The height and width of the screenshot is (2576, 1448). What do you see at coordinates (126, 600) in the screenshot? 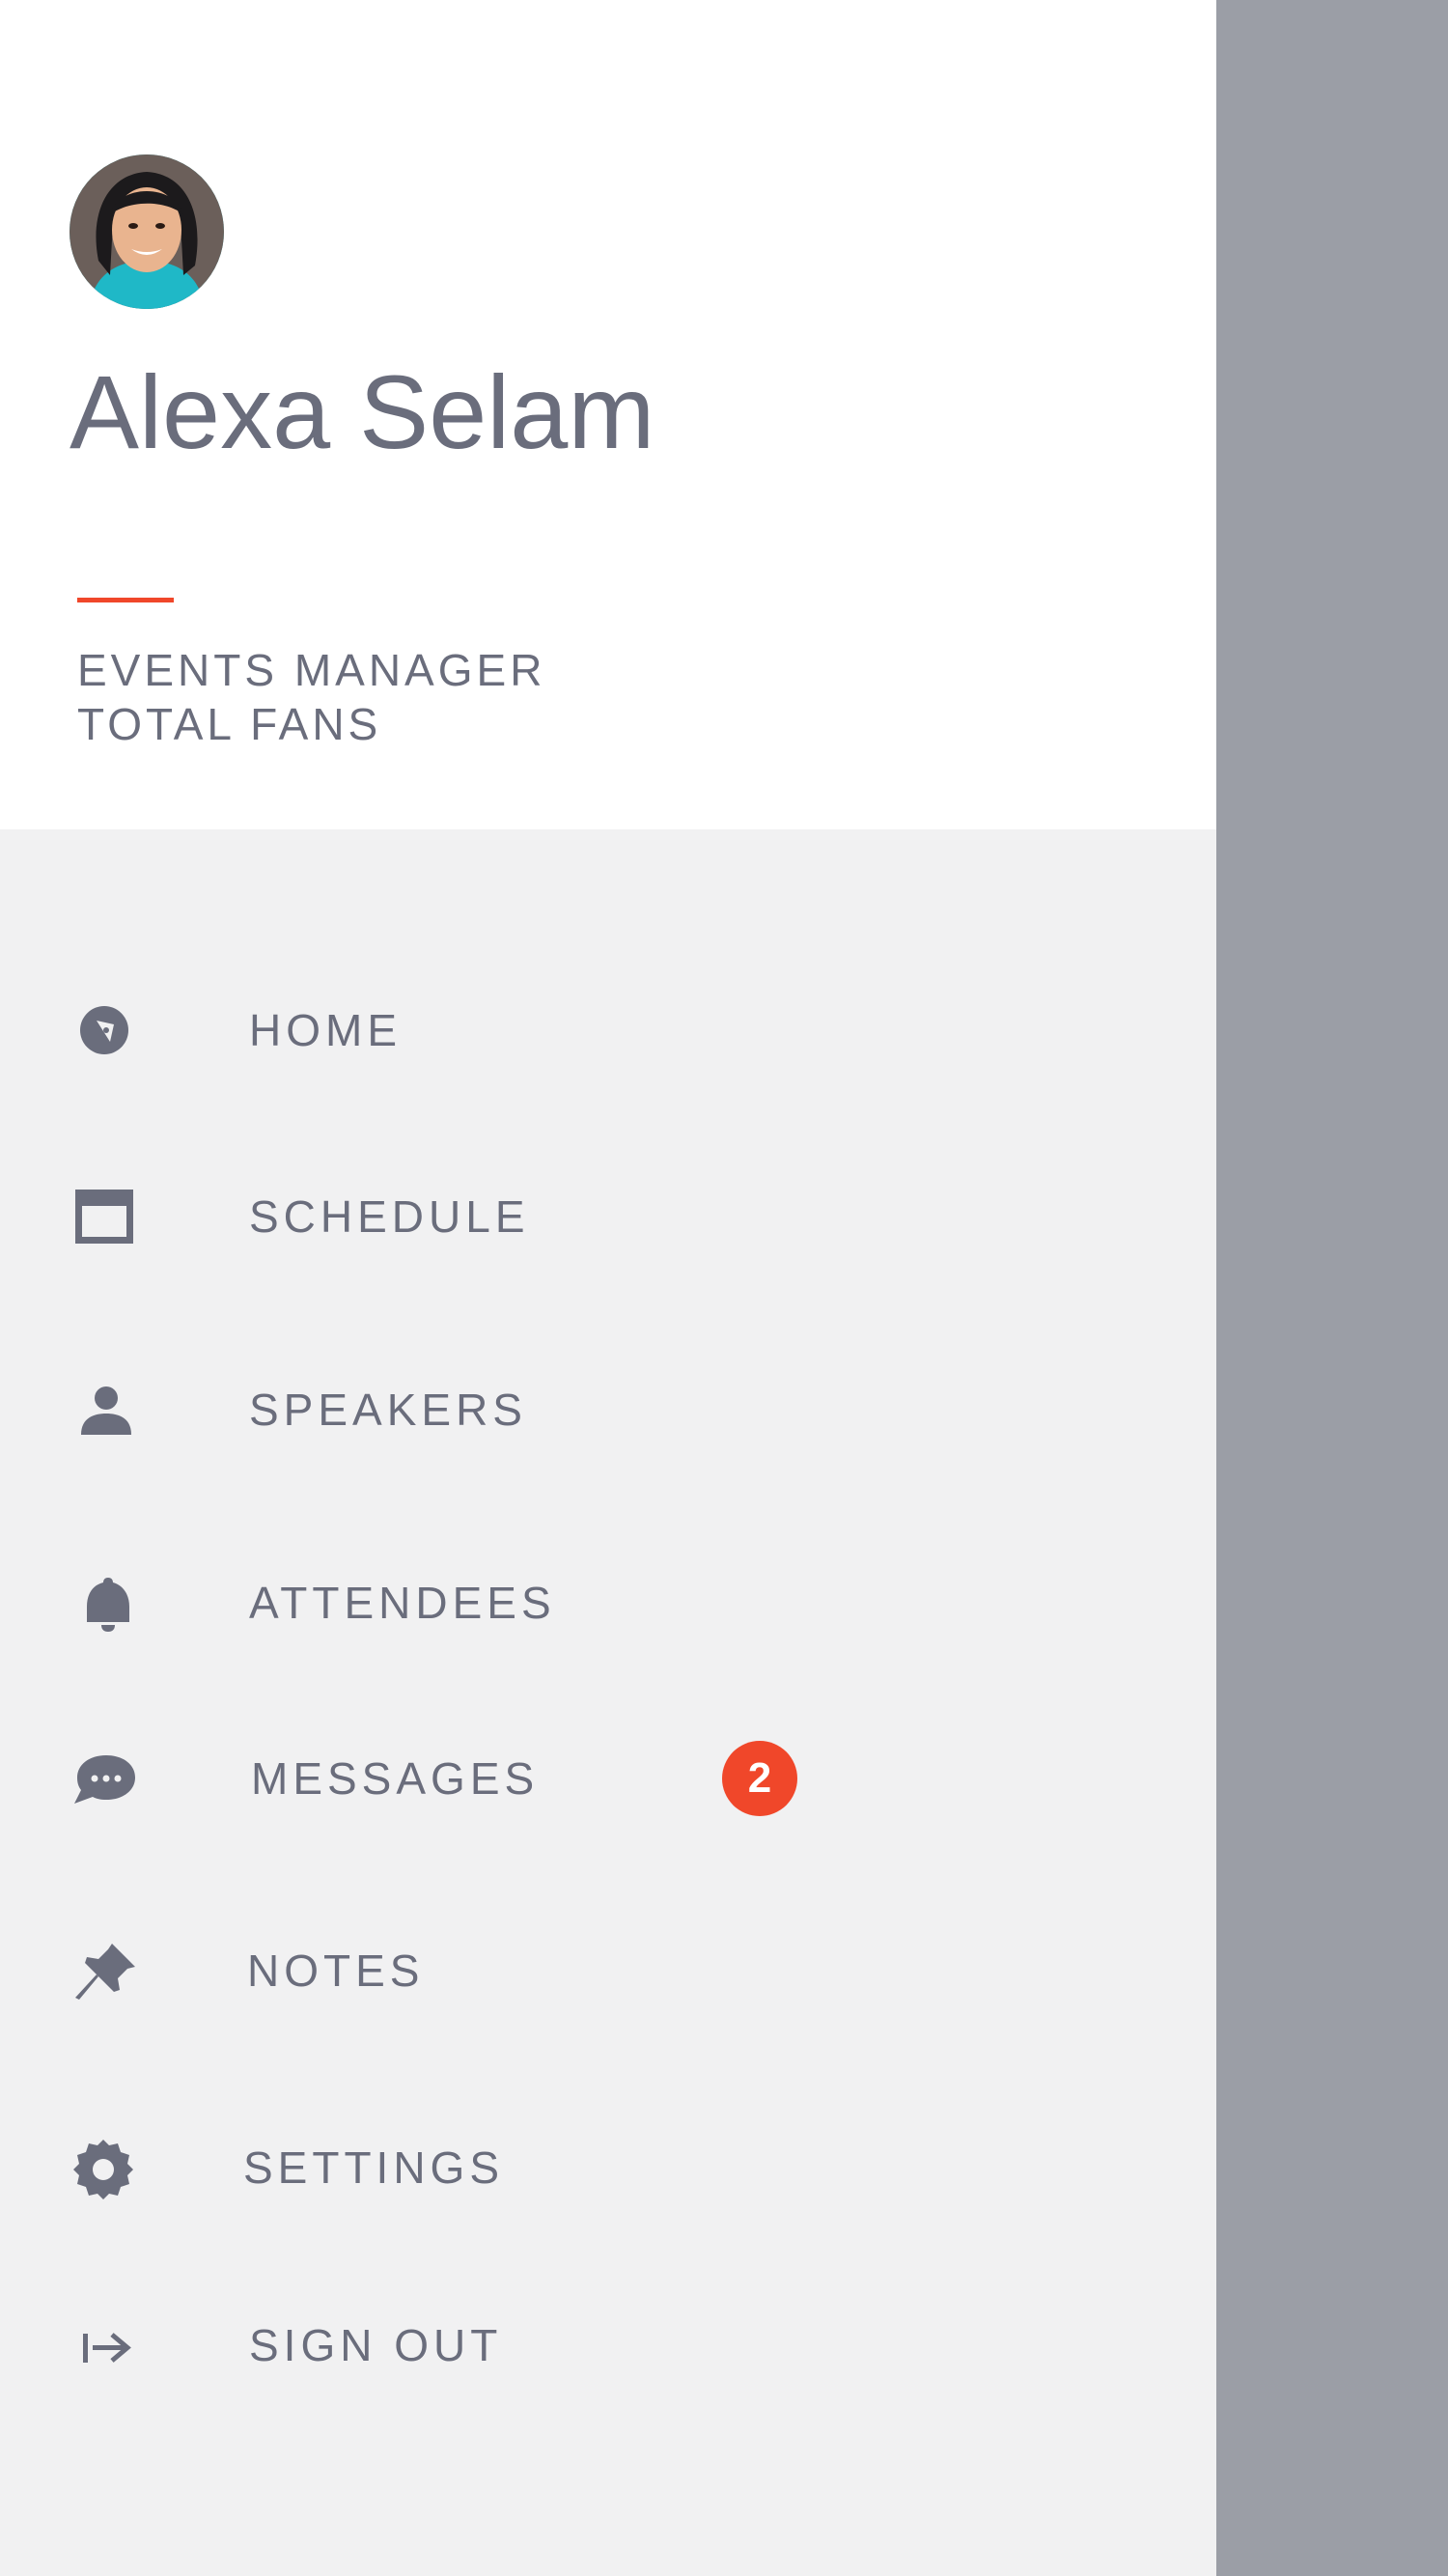
I see `accent-divider` at bounding box center [126, 600].